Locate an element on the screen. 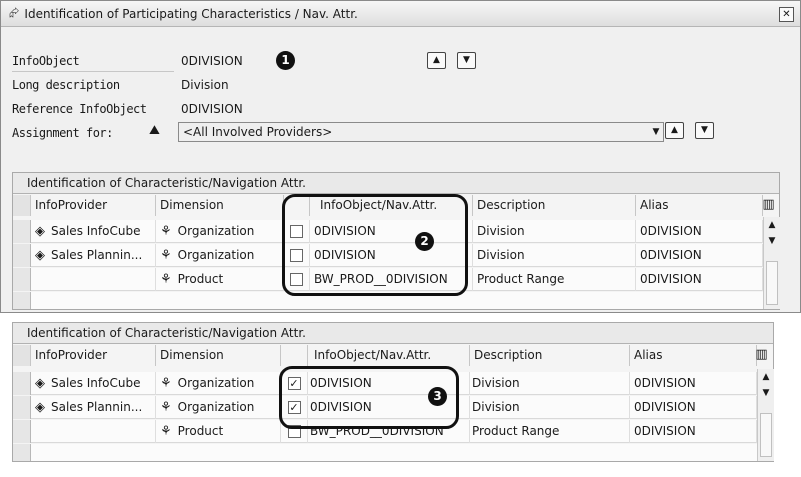  assignment-next-button: ▼ is located at coordinates (704, 130).